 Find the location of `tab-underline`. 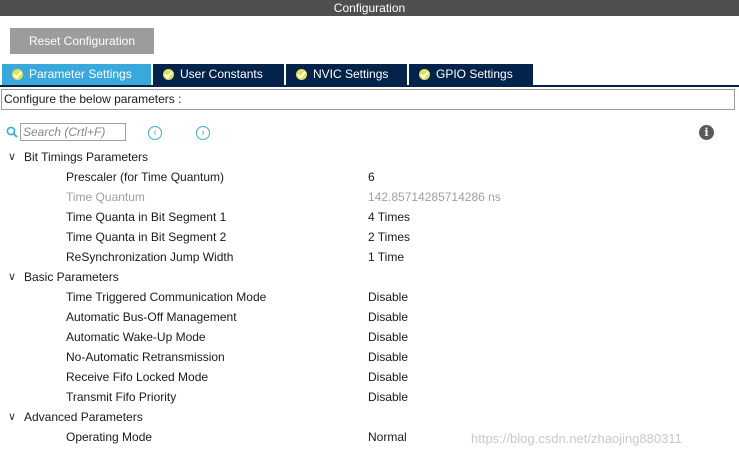

tab-underline is located at coordinates (369, 86).